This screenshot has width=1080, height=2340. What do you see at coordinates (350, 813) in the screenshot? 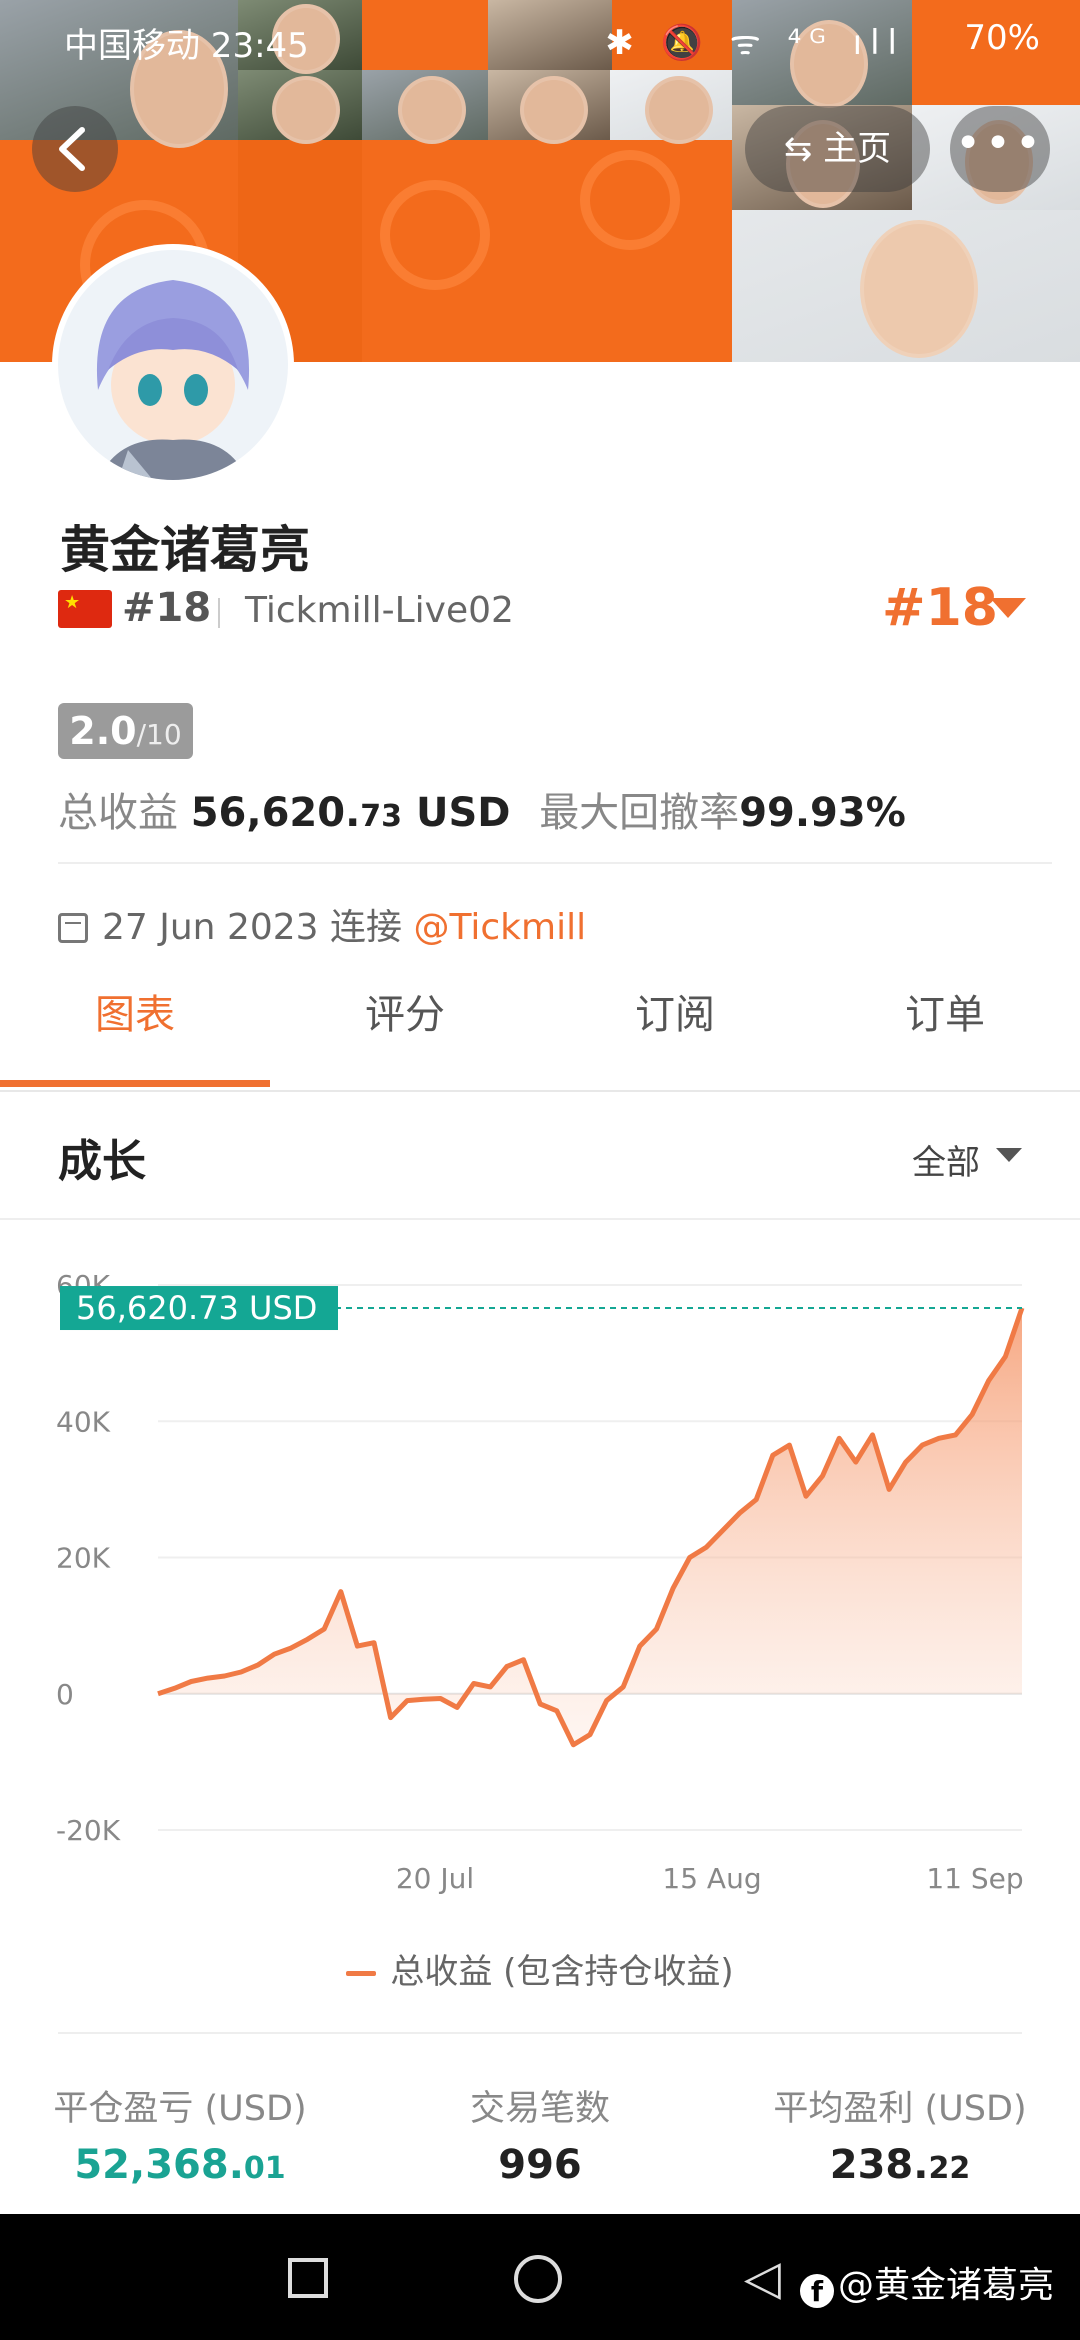
I see `total-profit-value: 56,620.73 USD` at bounding box center [350, 813].